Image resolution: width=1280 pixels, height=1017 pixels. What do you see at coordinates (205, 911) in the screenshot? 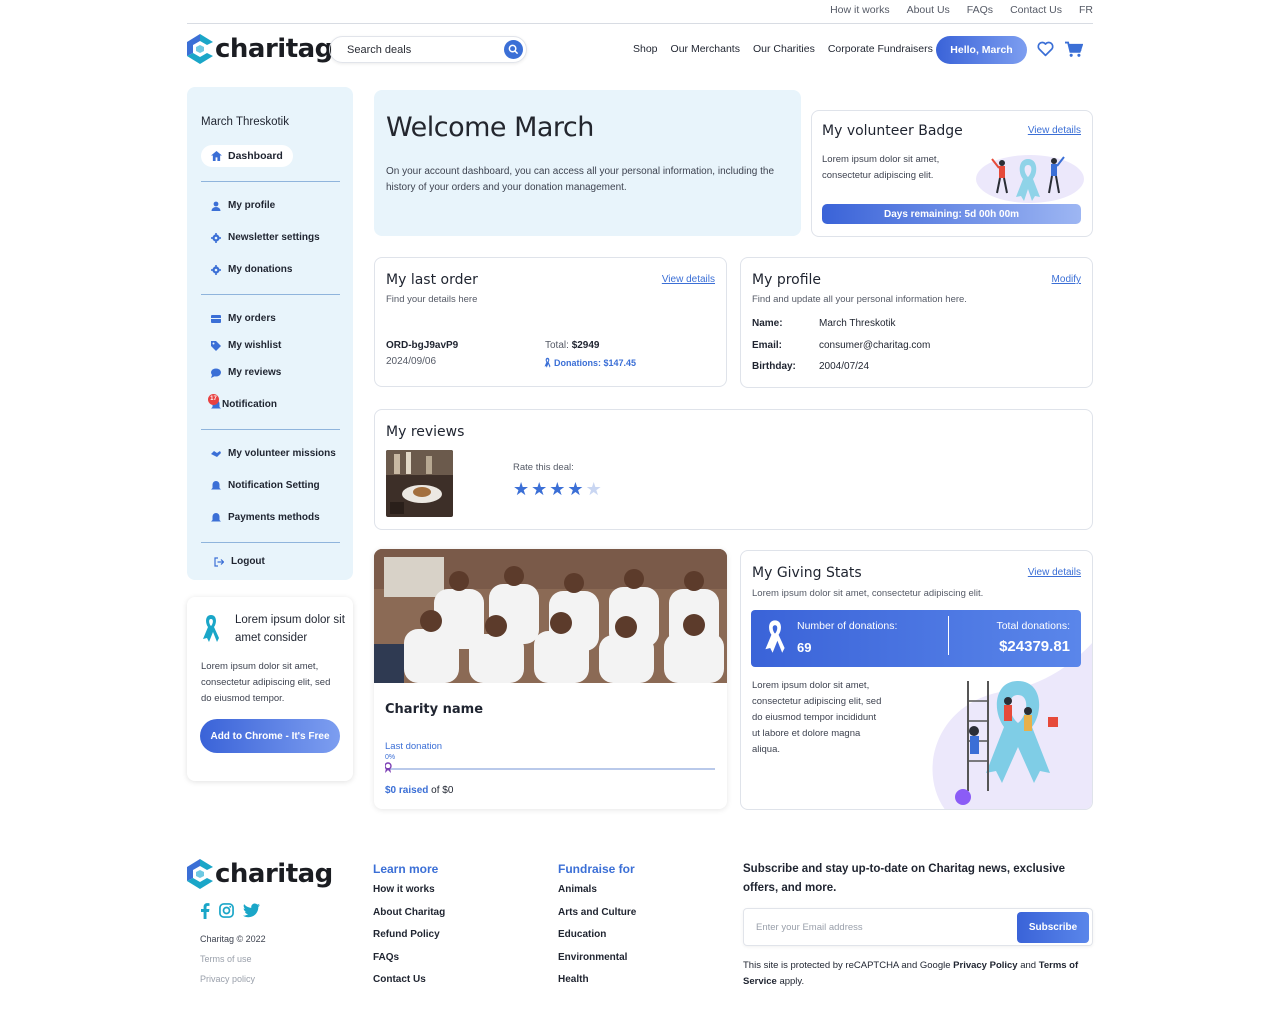
I see `facebook-icon` at bounding box center [205, 911].